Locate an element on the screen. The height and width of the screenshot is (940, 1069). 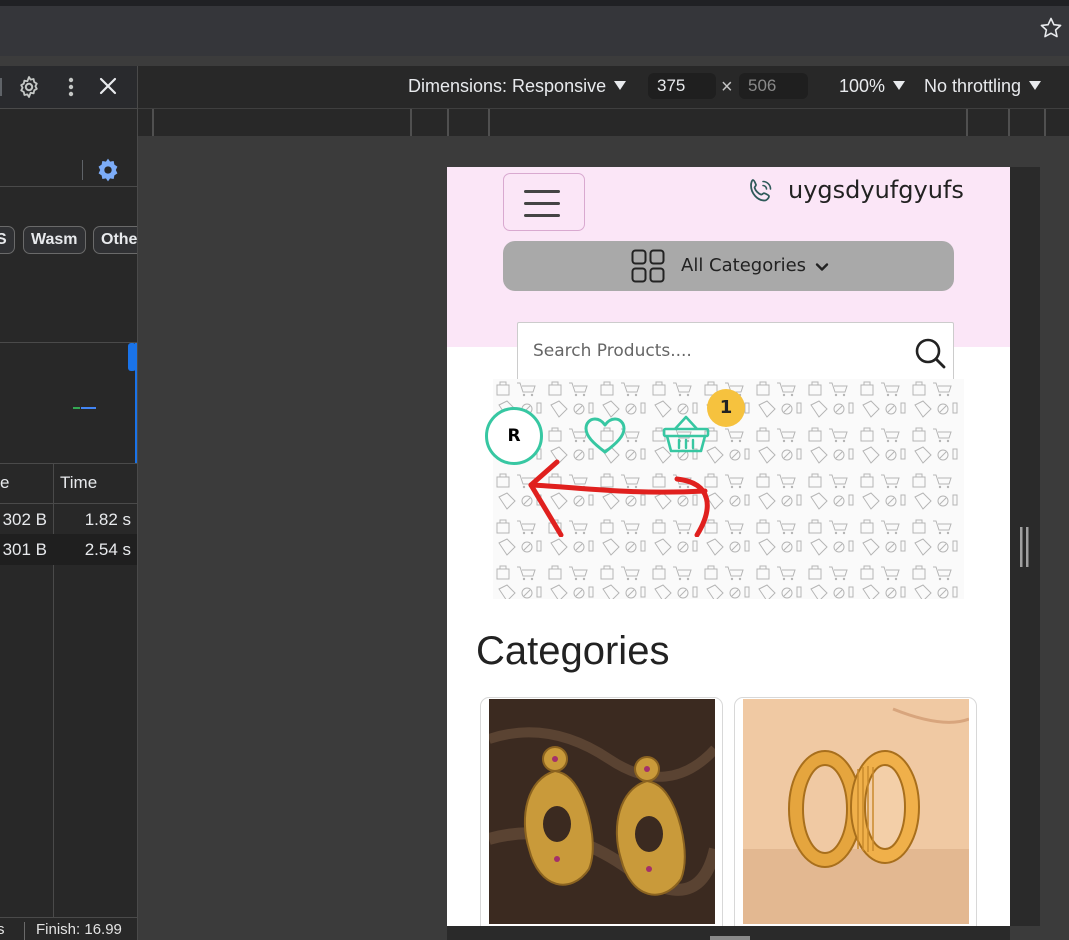
column-header-time: Time is located at coordinates (78, 483).